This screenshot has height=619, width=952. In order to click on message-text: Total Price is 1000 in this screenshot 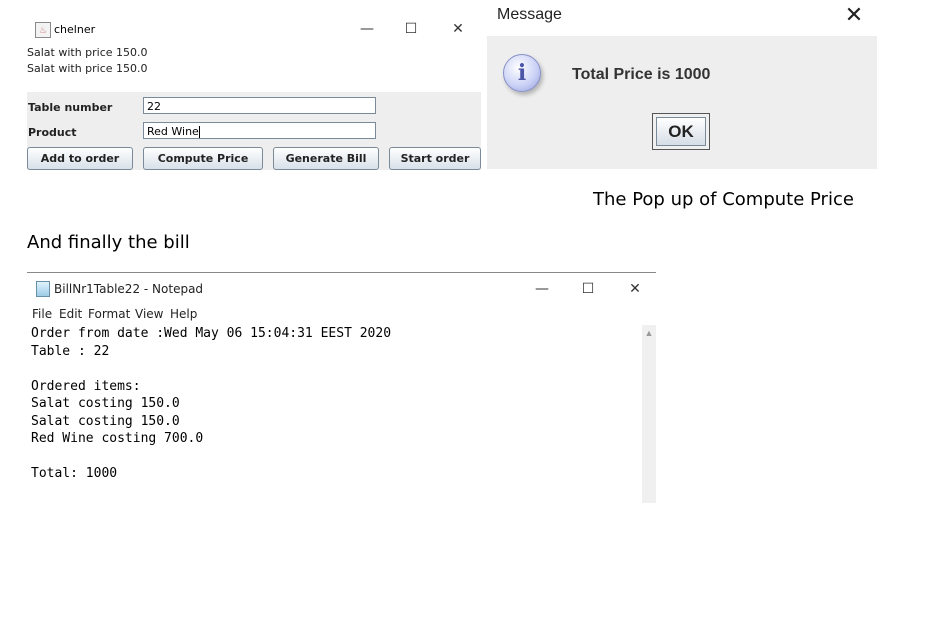, I will do `click(641, 74)`.